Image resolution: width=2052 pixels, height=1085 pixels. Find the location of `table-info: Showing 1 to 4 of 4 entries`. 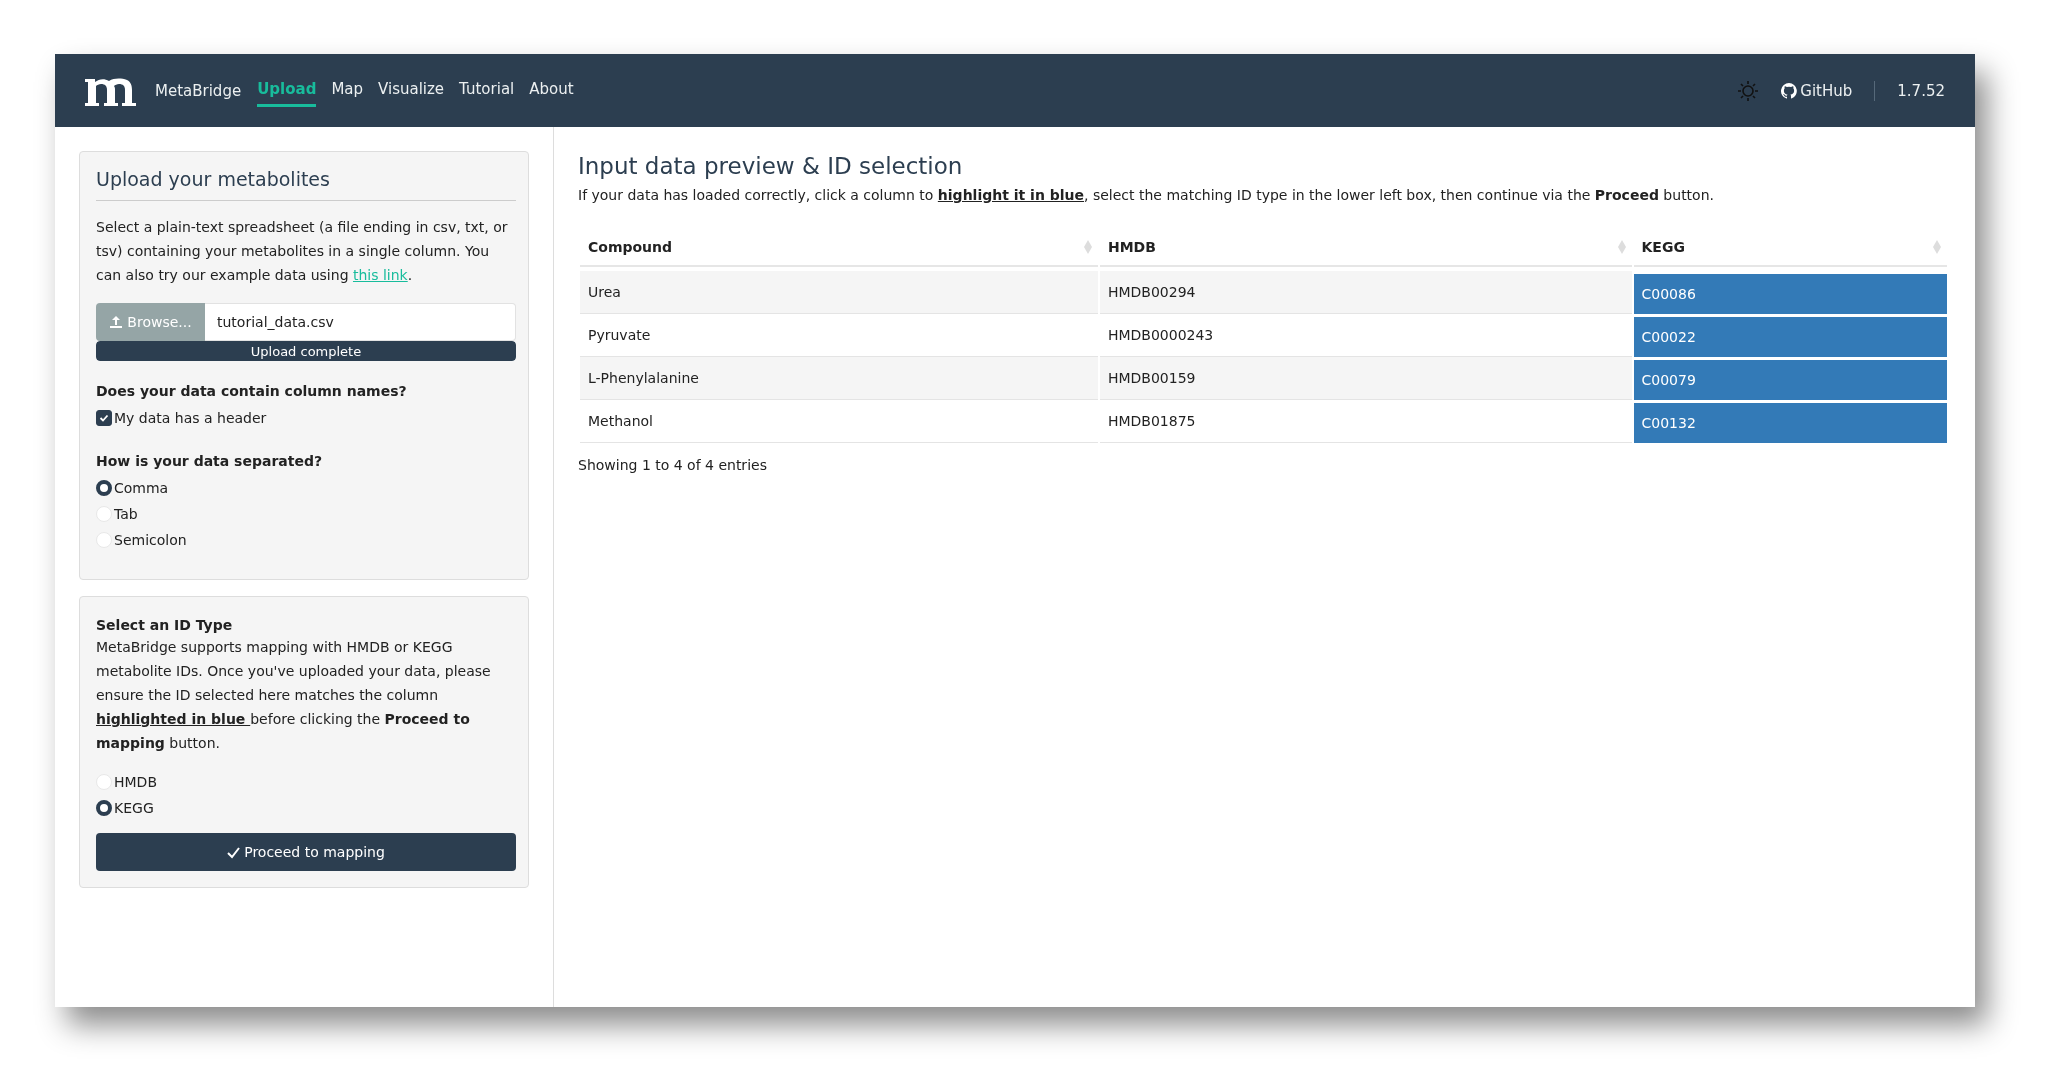

table-info: Showing 1 to 4 of 4 entries is located at coordinates (673, 465).